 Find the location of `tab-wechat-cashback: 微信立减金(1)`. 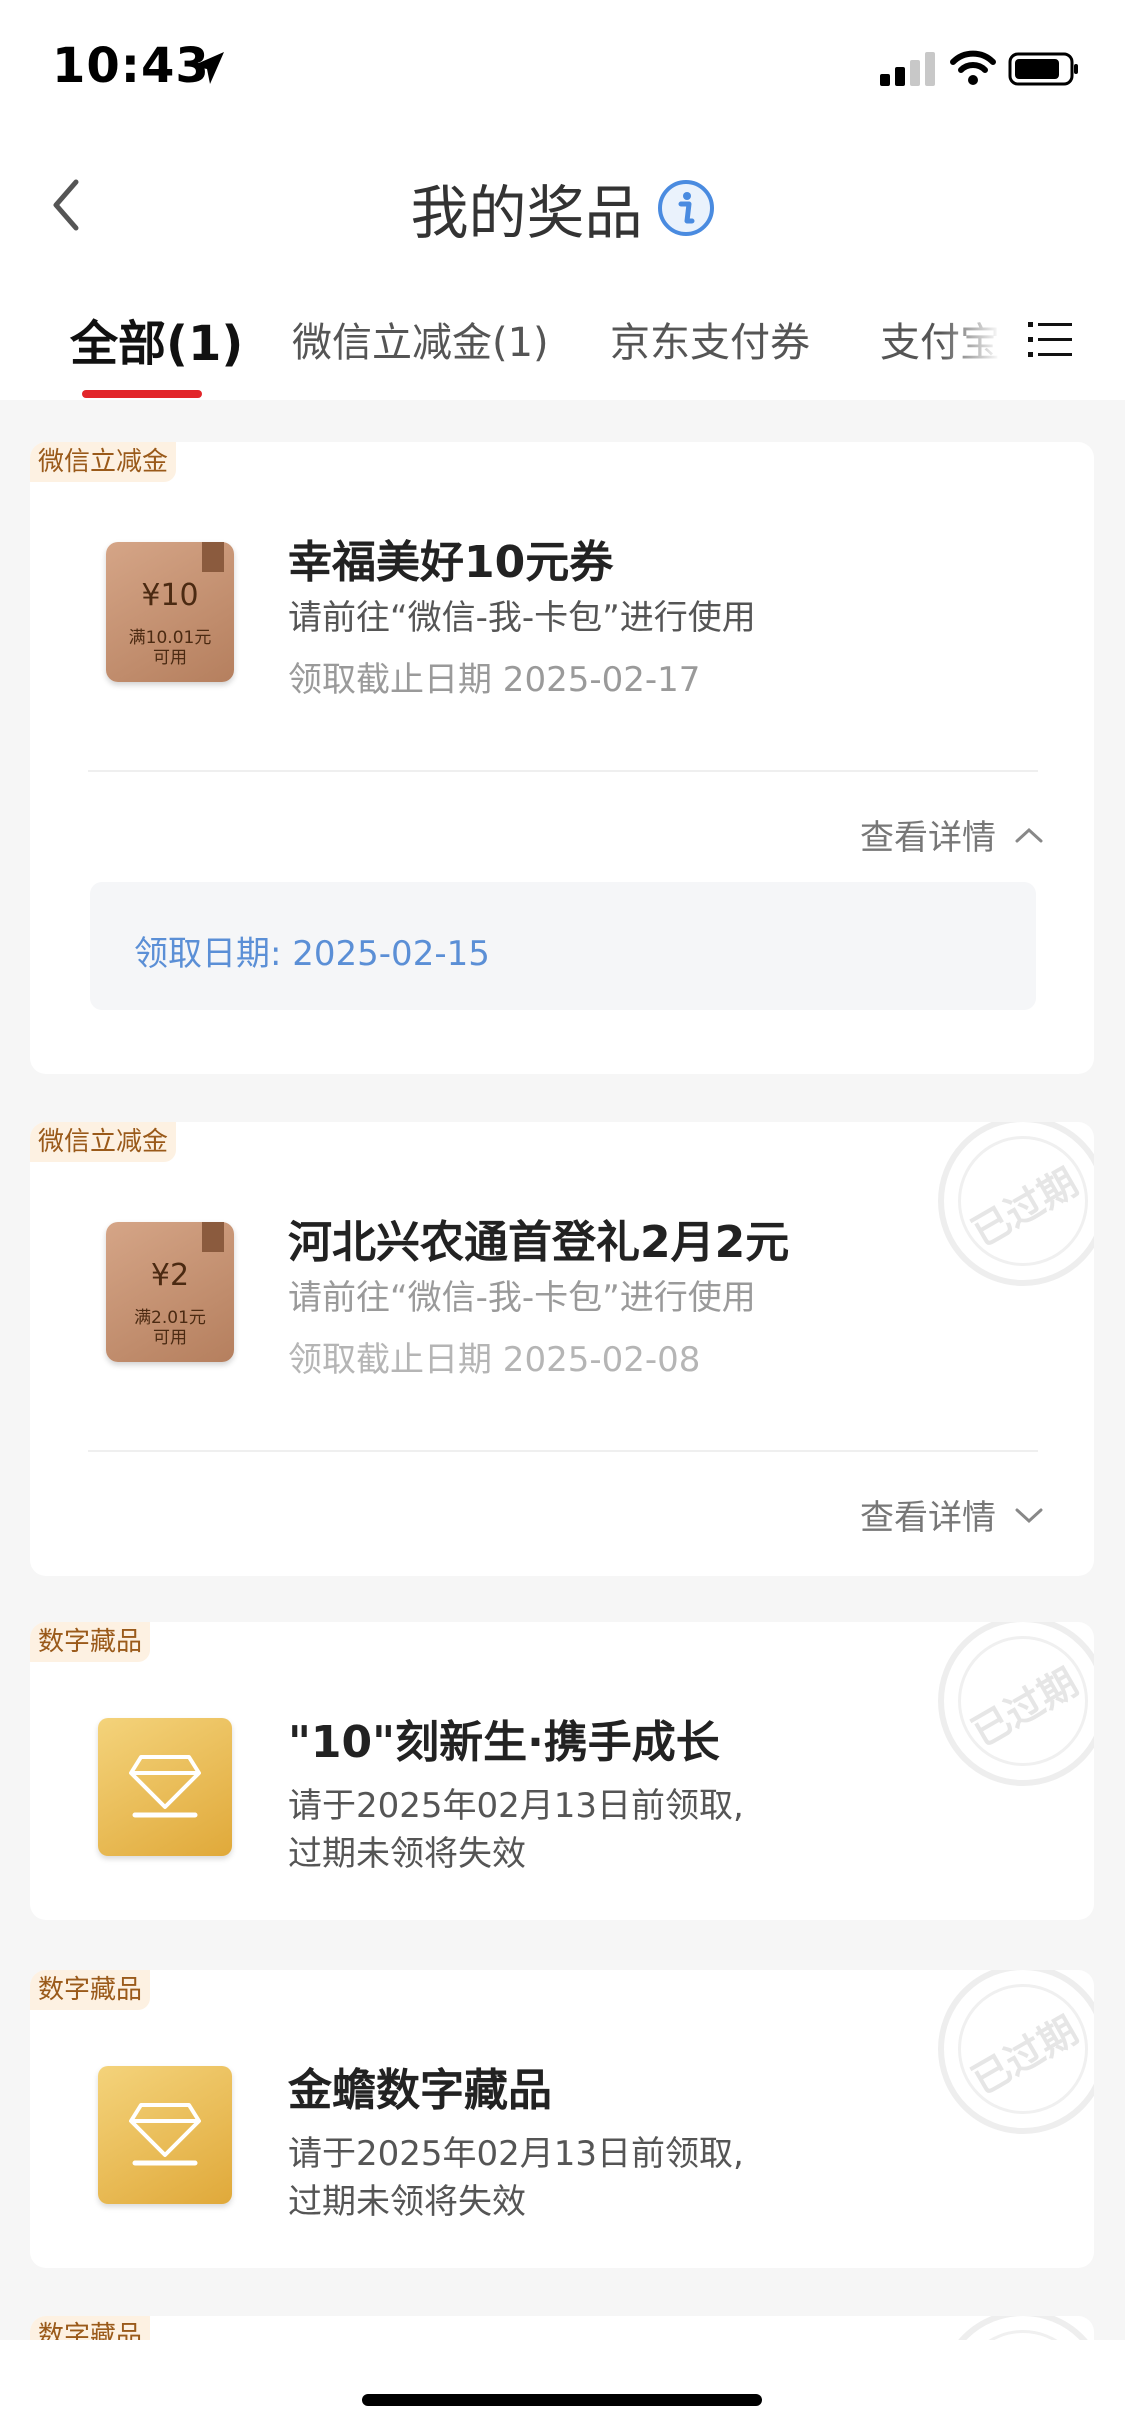

tab-wechat-cashback: 微信立减金(1) is located at coordinates (420, 339).